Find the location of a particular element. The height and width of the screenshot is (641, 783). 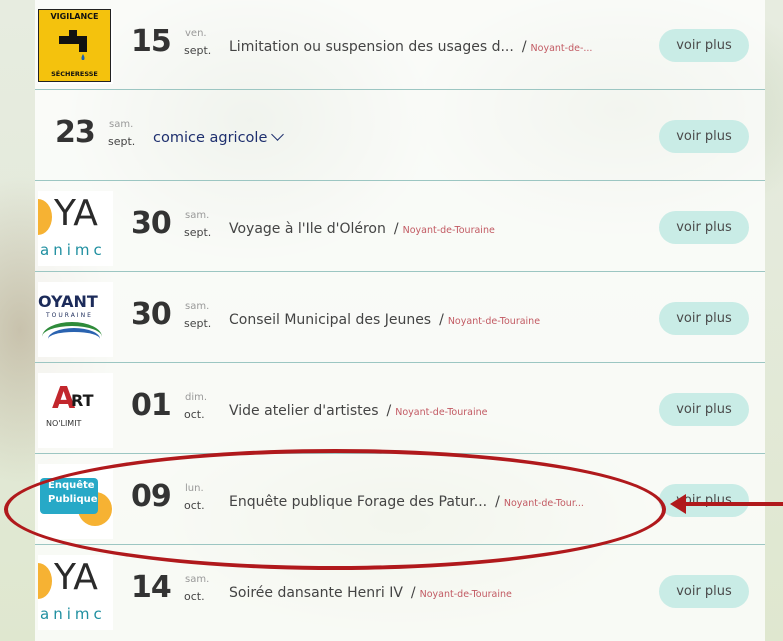

event-title-text: Conseil Municipal des Jeunes is located at coordinates (330, 320).